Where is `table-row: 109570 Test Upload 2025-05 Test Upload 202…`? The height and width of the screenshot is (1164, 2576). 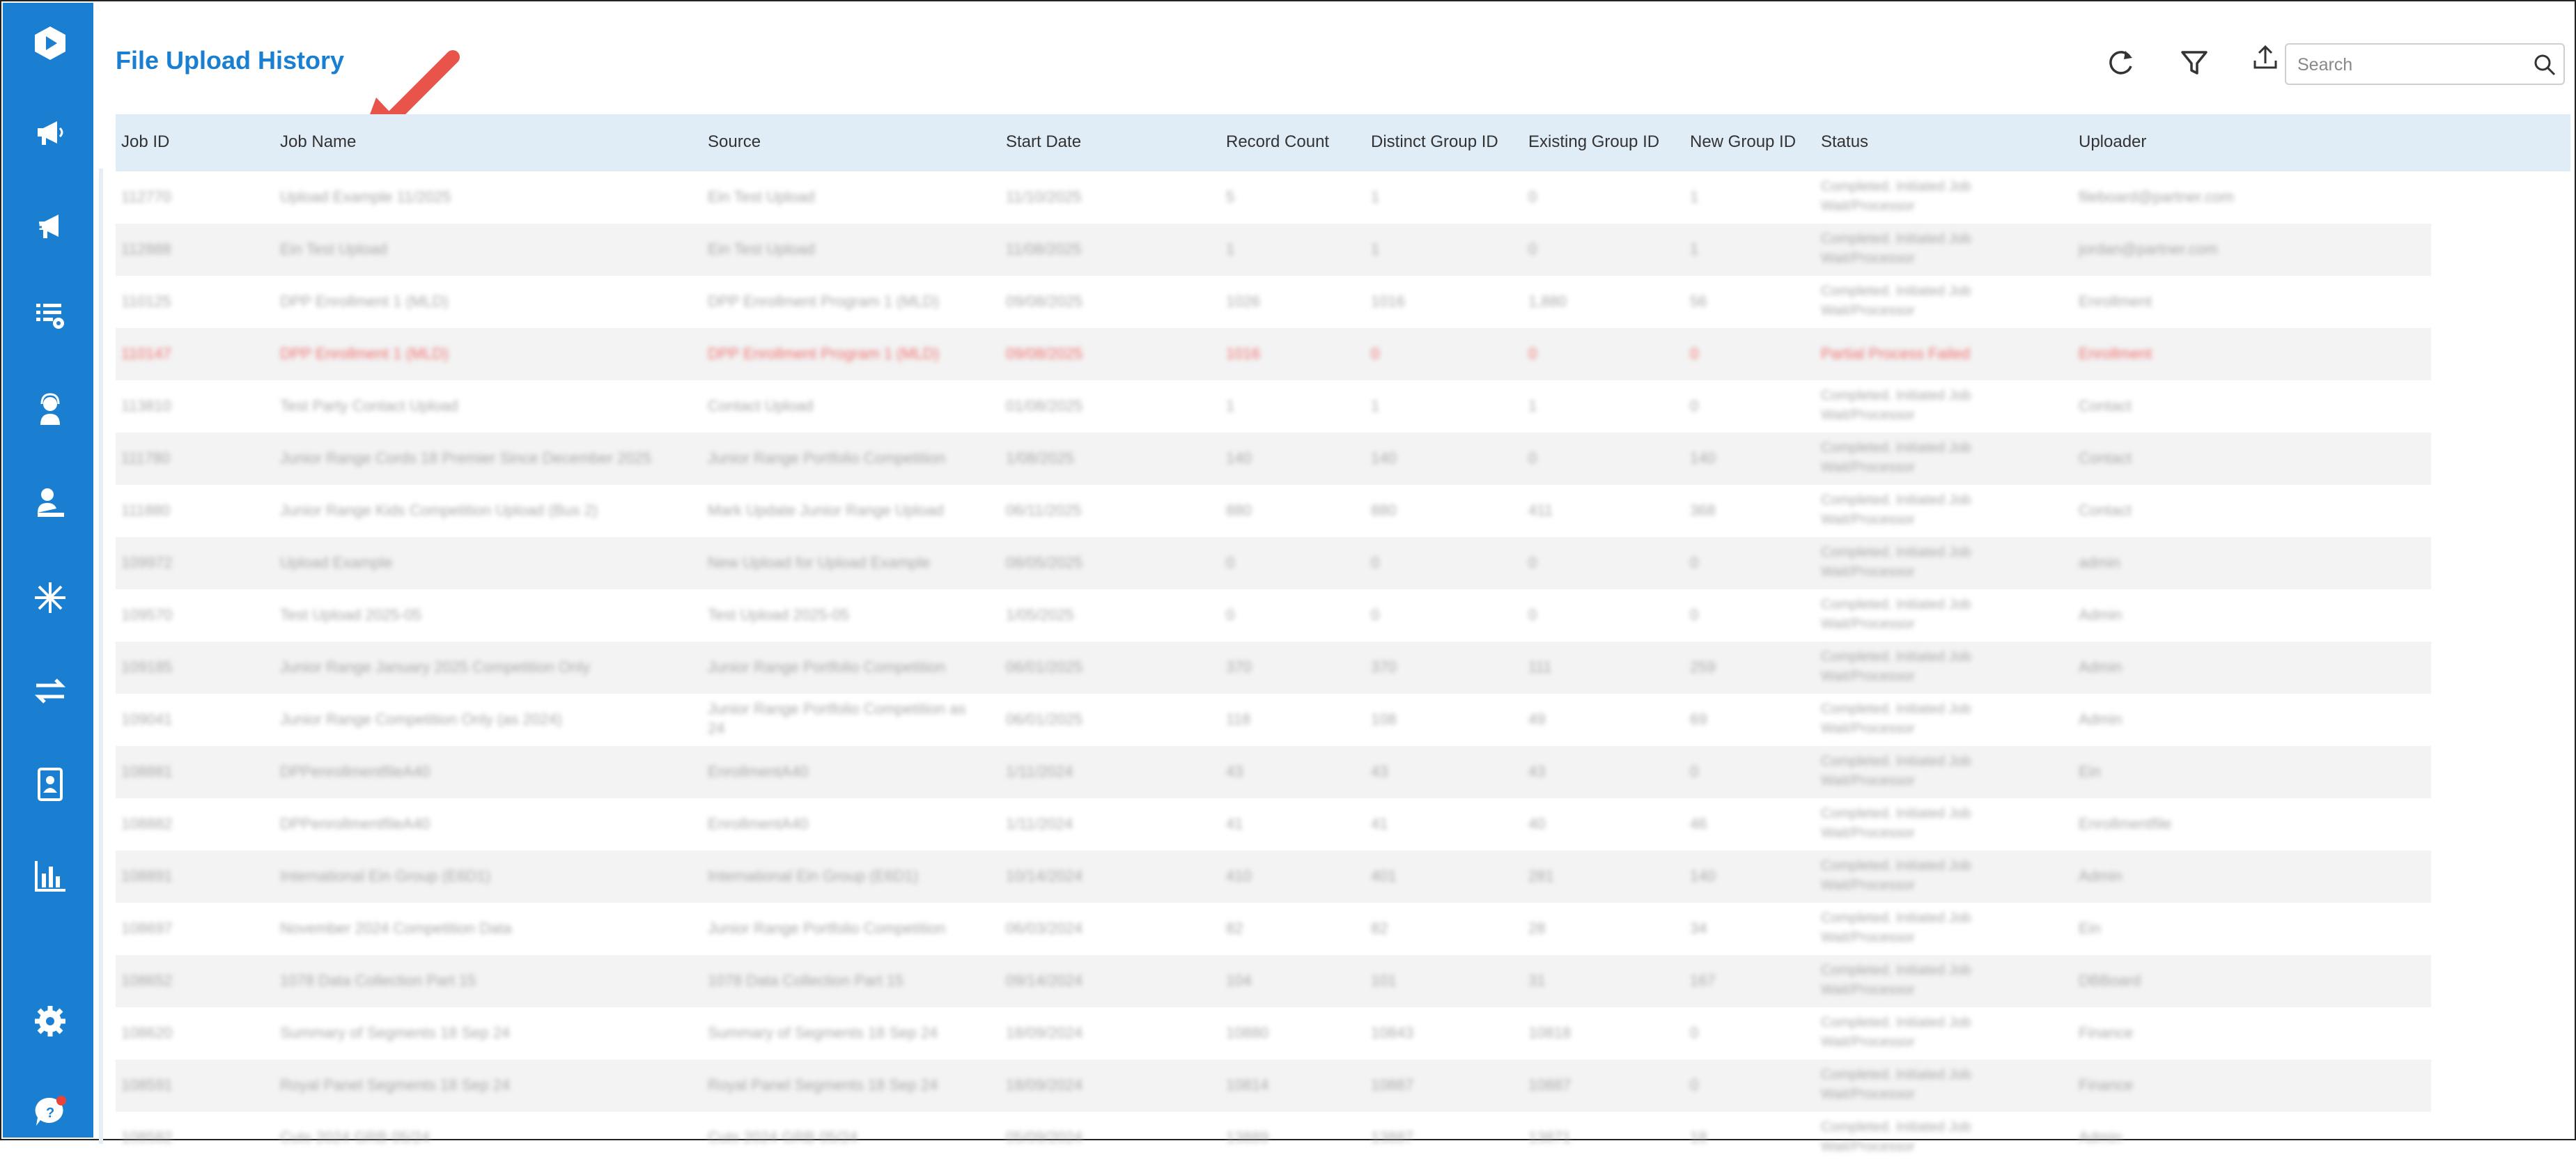
table-row: 109570 Test Upload 2025-05 Test Upload 202… is located at coordinates (1273, 615).